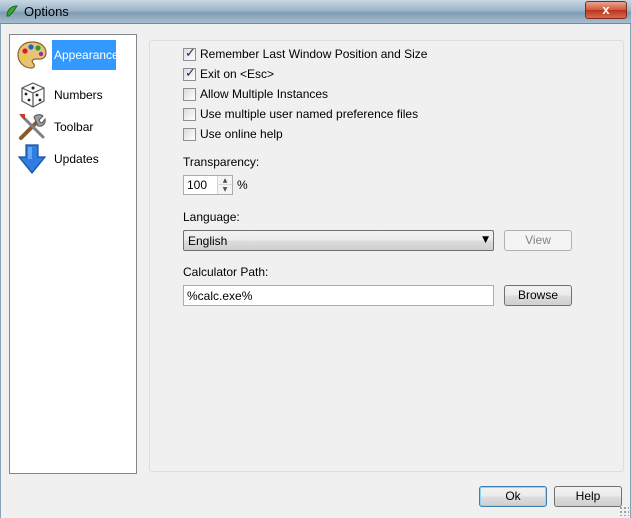 Image resolution: width=631 pixels, height=518 pixels. What do you see at coordinates (309, 114) in the screenshot?
I see `checkbox-label: Use multiple user named preference files` at bounding box center [309, 114].